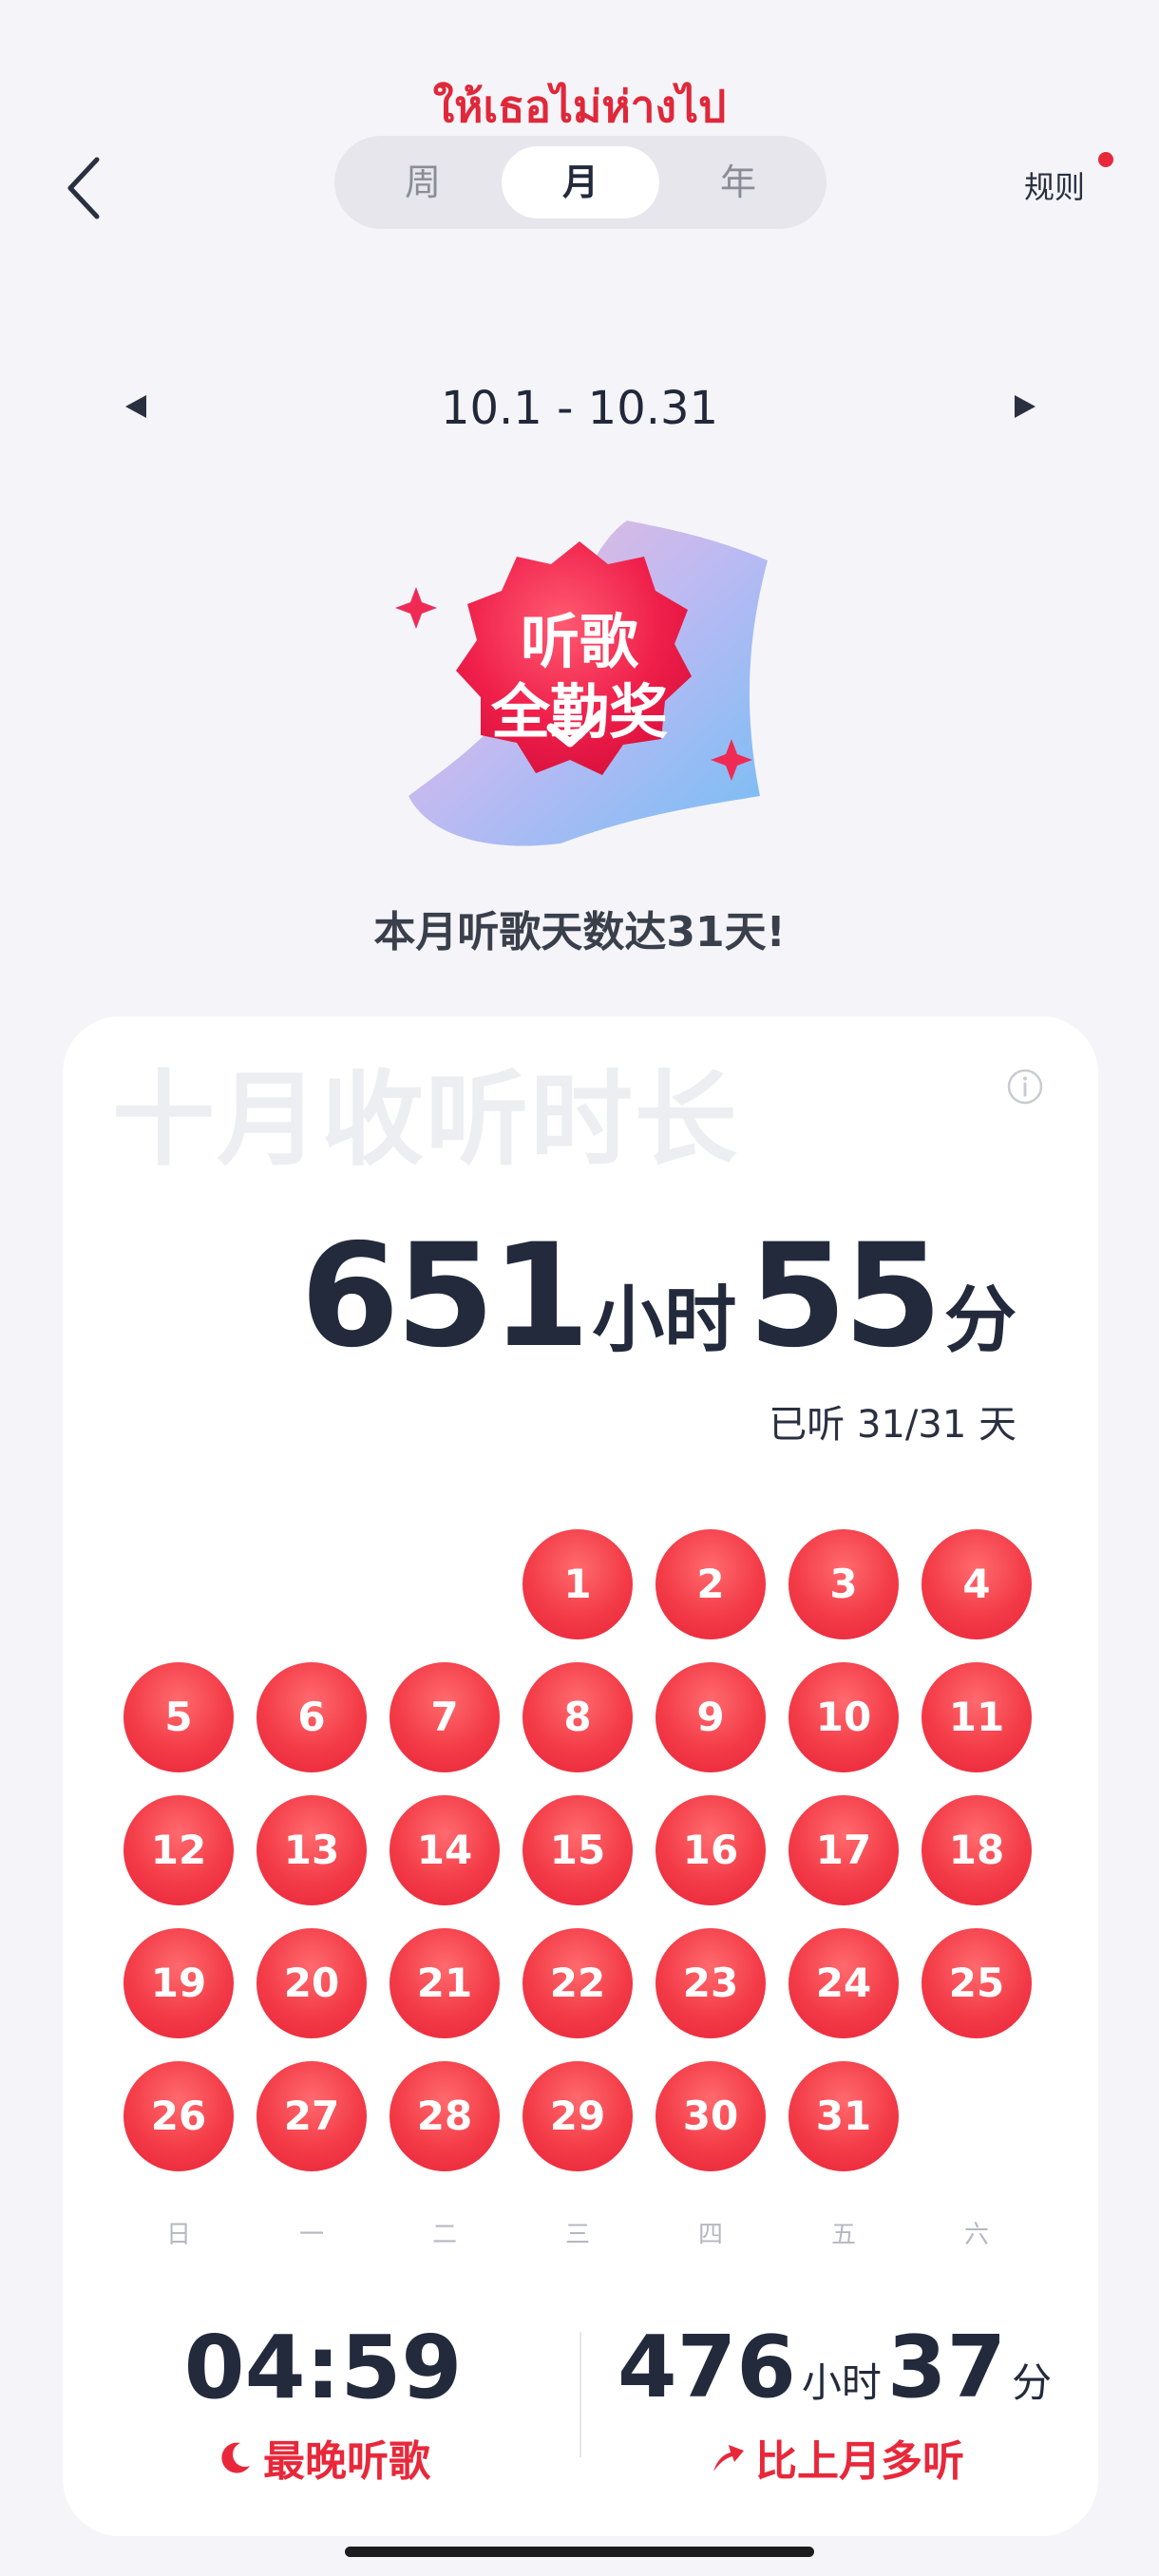 Image resolution: width=1159 pixels, height=2576 pixels. Describe the element at coordinates (445, 2116) in the screenshot. I see `calendar-day: 28` at that location.